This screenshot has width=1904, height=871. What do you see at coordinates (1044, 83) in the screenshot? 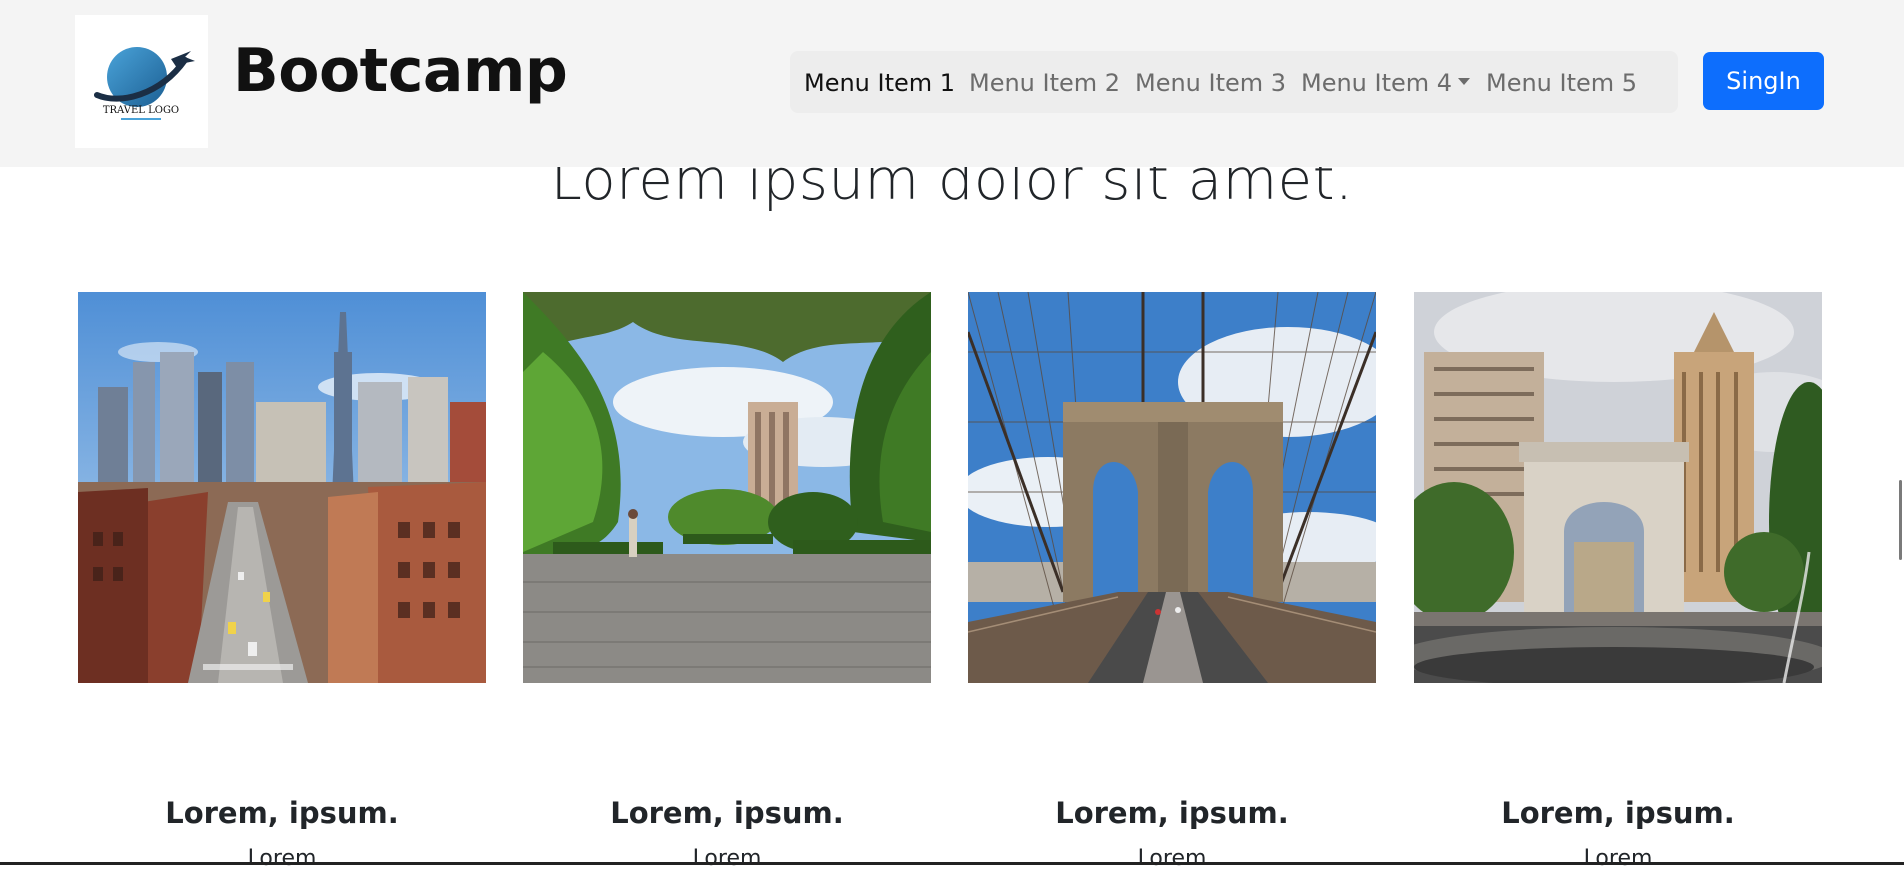
I see `nav-item-2: Menu Item 2` at bounding box center [1044, 83].